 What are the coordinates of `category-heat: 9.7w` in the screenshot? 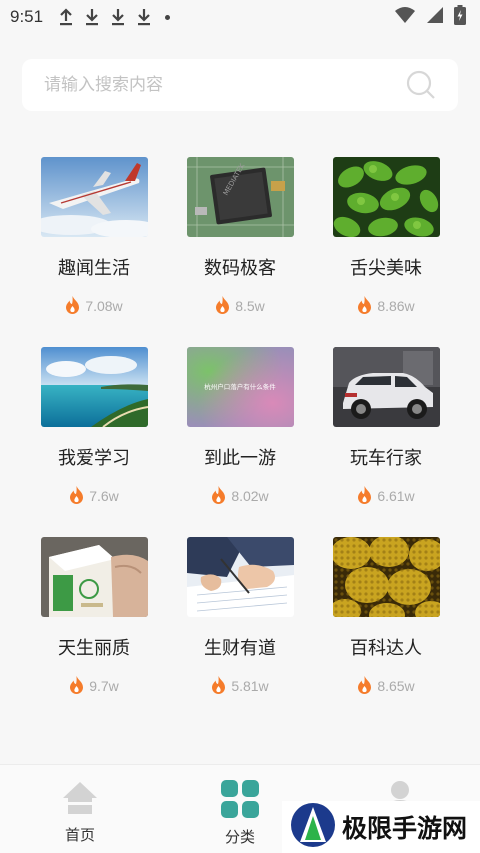 It's located at (94, 686).